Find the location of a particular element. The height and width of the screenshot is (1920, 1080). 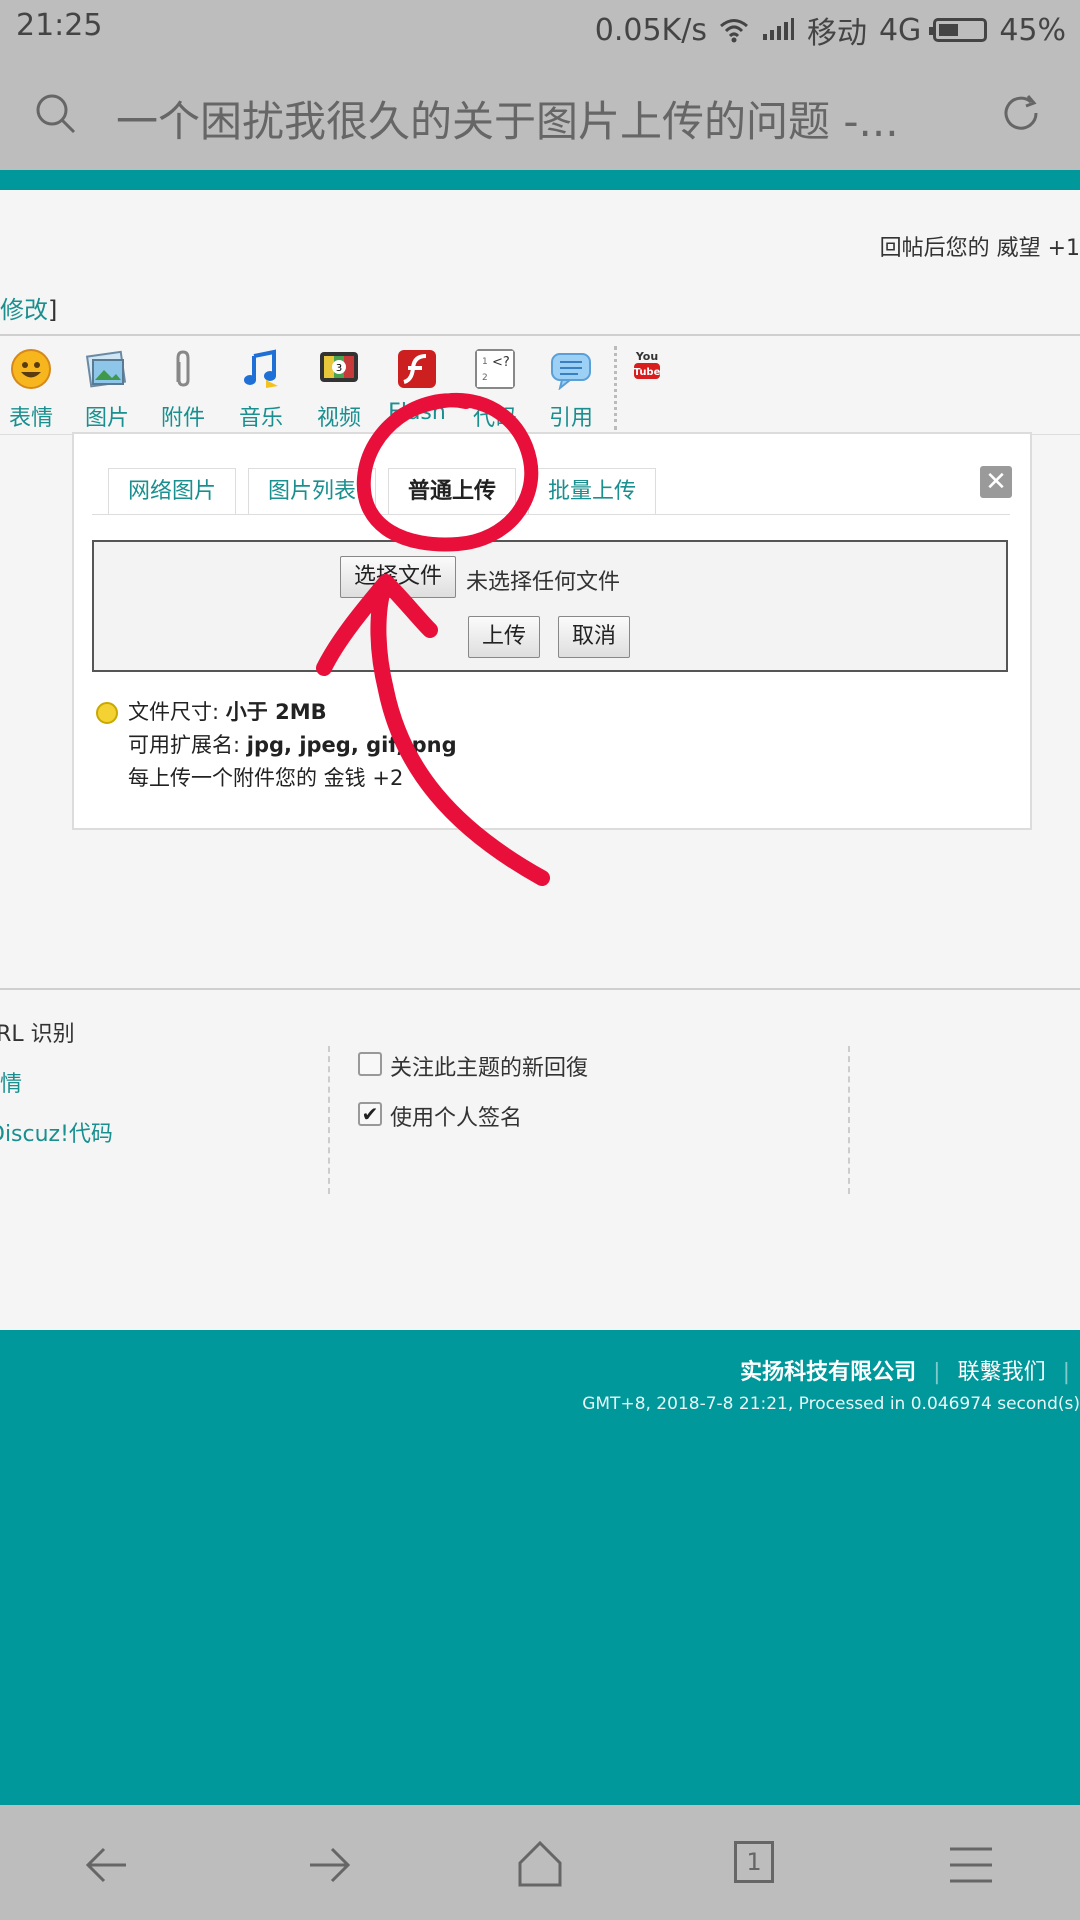

cancel-button: 取消 is located at coordinates (594, 637).